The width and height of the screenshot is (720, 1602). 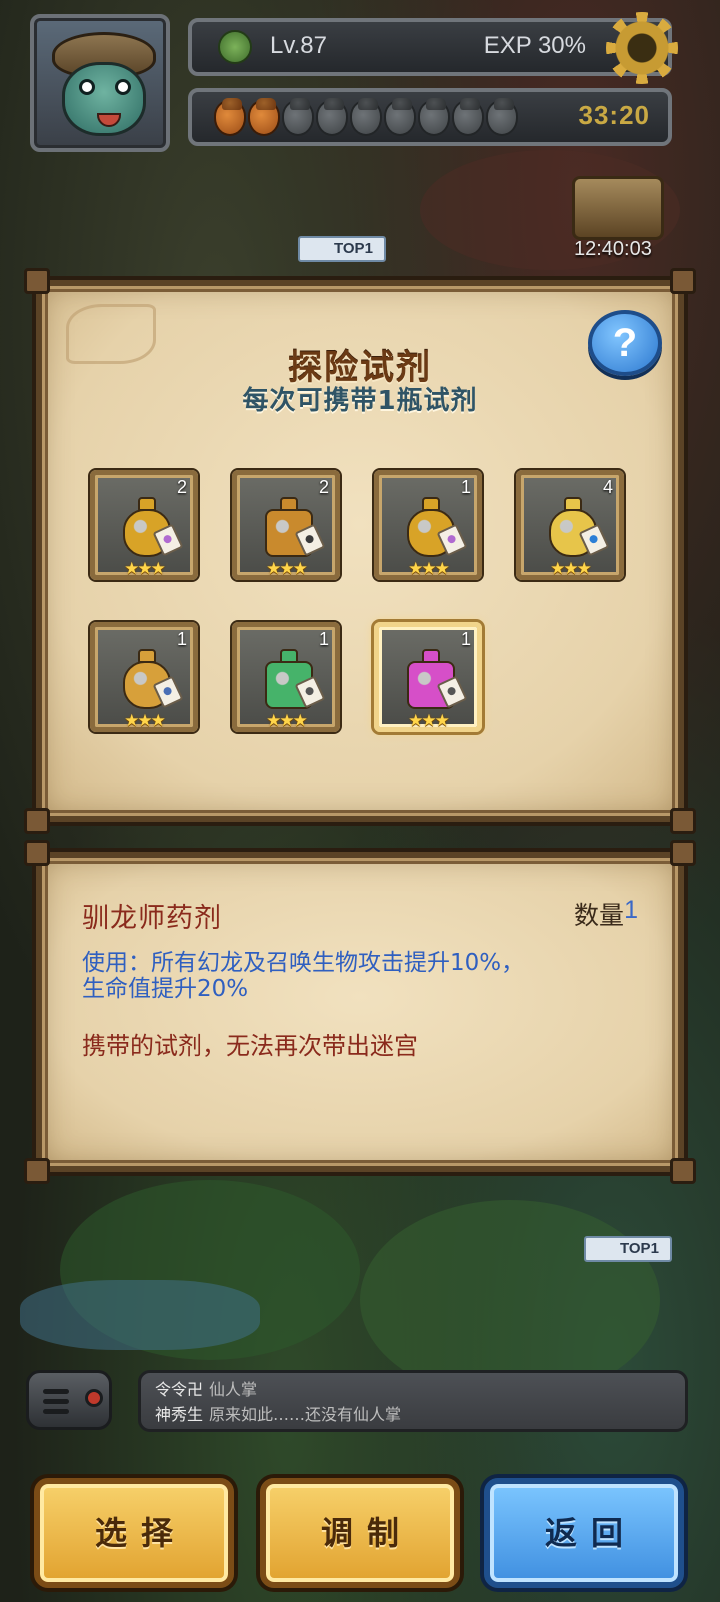 What do you see at coordinates (305, 1414) in the screenshot?
I see `chat-text: 原来如此……还没有仙人掌` at bounding box center [305, 1414].